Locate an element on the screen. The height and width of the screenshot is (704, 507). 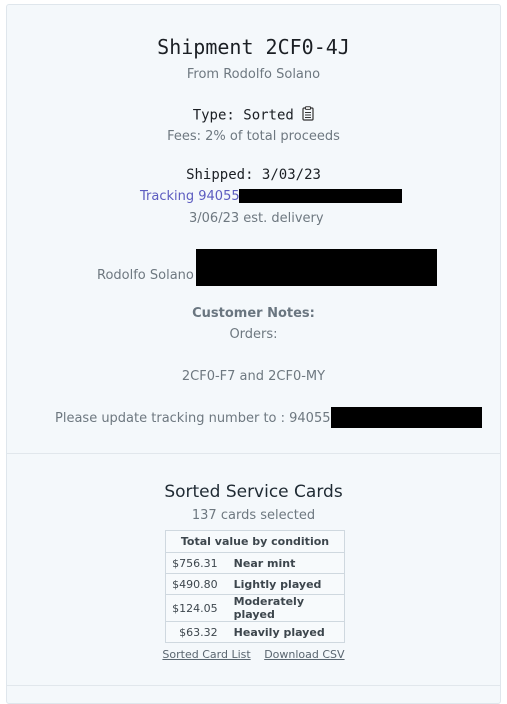
cards-selected-count: 137 cards selected is located at coordinates (253, 515).